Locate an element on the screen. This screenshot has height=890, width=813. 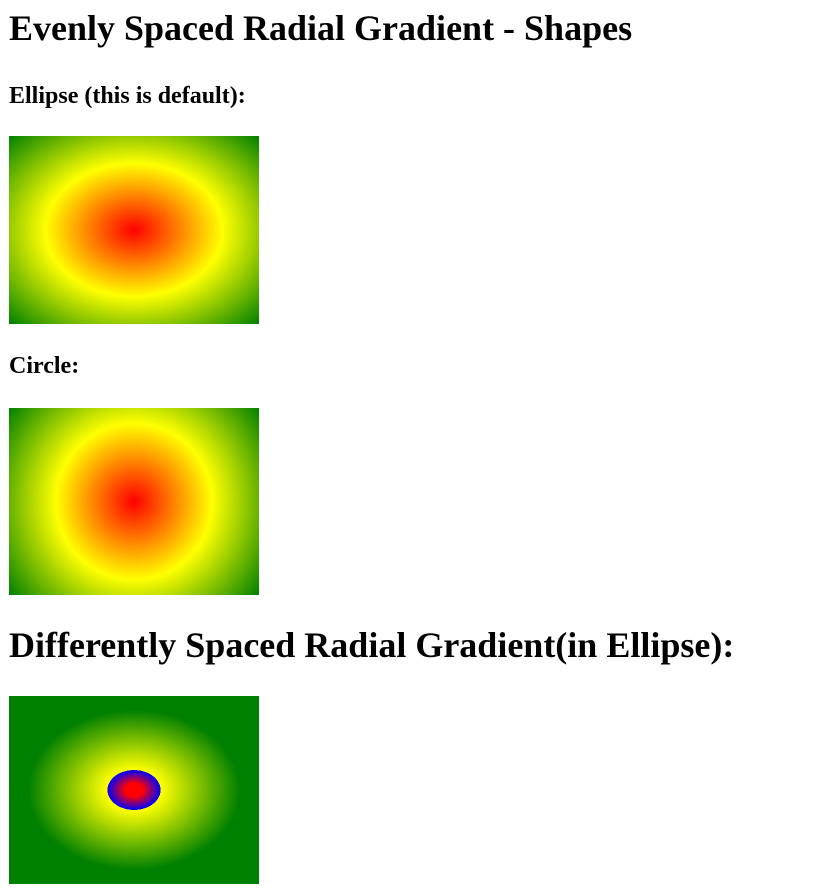
ellipse-gradient-box is located at coordinates (134, 230).